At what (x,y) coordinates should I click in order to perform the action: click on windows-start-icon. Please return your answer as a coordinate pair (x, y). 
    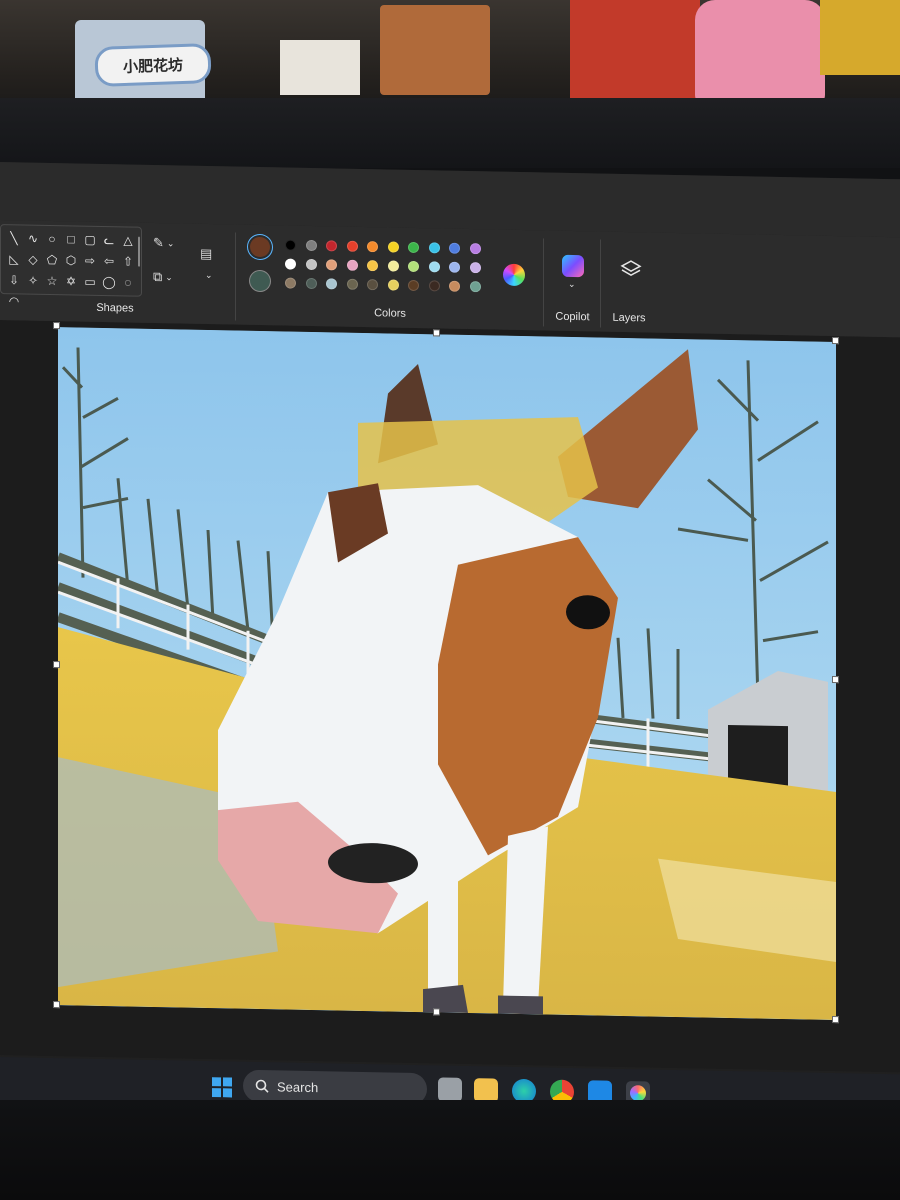
    Looking at the image, I should click on (222, 1087).